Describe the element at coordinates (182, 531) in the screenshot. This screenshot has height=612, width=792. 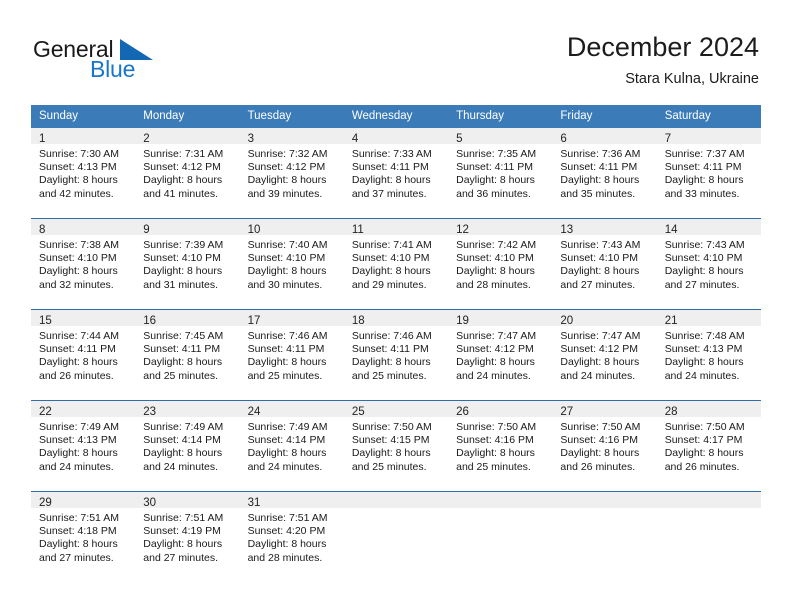
I see `sunset-text: Sunset: 4:19 PM` at that location.